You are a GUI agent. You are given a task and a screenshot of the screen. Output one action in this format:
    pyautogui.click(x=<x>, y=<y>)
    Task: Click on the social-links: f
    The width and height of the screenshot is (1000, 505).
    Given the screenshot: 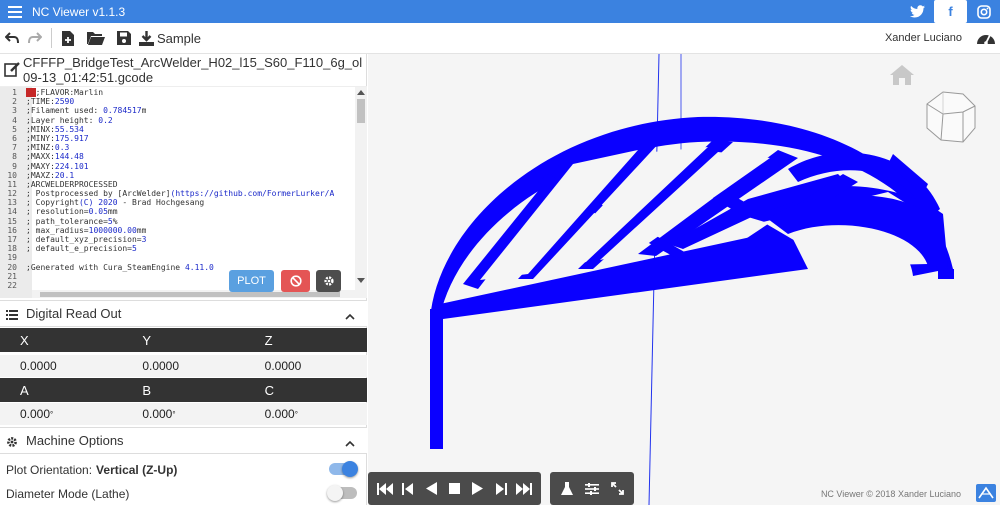 What is the action you would take?
    pyautogui.click(x=950, y=11)
    